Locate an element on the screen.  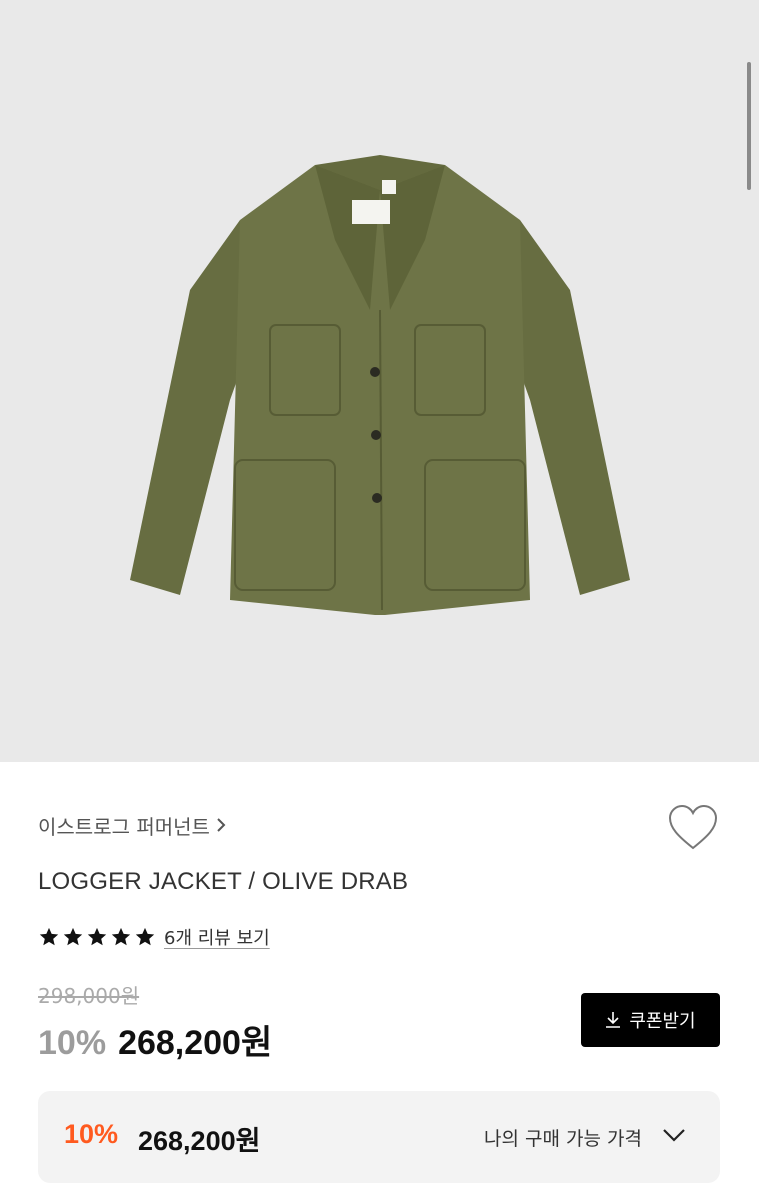
brand-name: 이스트로그 퍼머넌트 is located at coordinates (124, 826).